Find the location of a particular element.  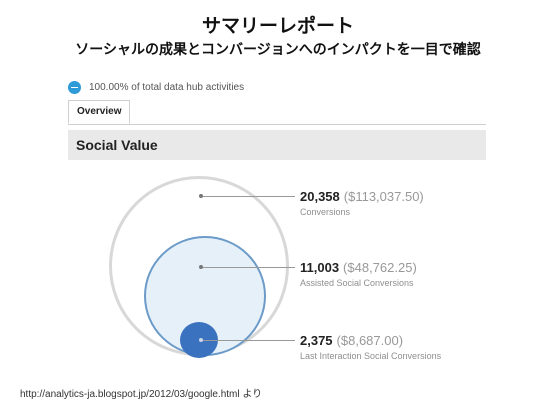

metric-value: 20,358 is located at coordinates (320, 196).